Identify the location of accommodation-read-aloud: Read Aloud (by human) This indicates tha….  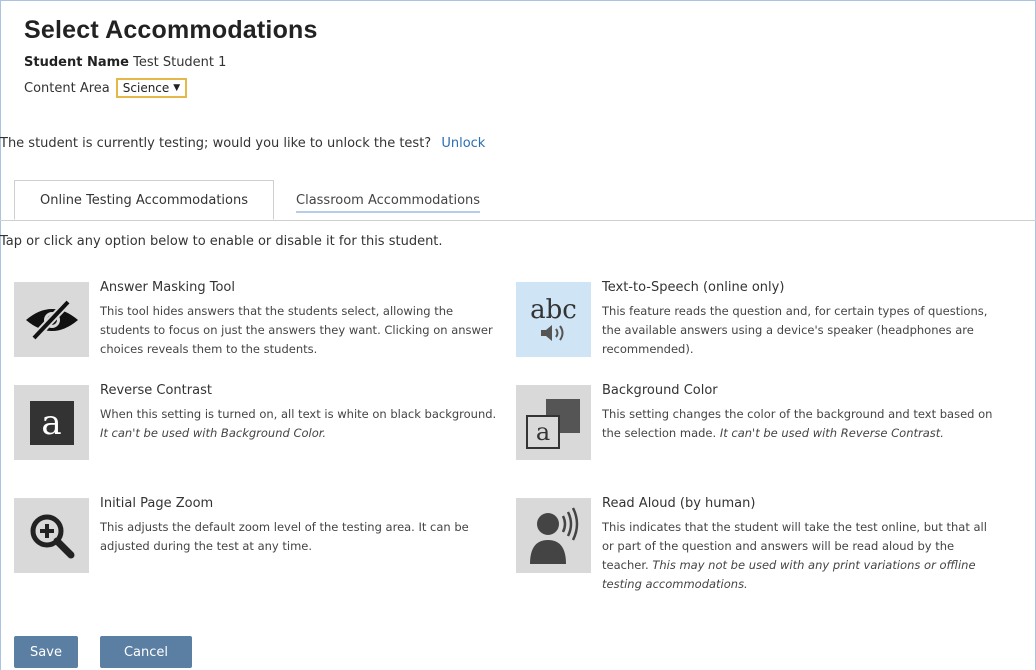
(756, 543).